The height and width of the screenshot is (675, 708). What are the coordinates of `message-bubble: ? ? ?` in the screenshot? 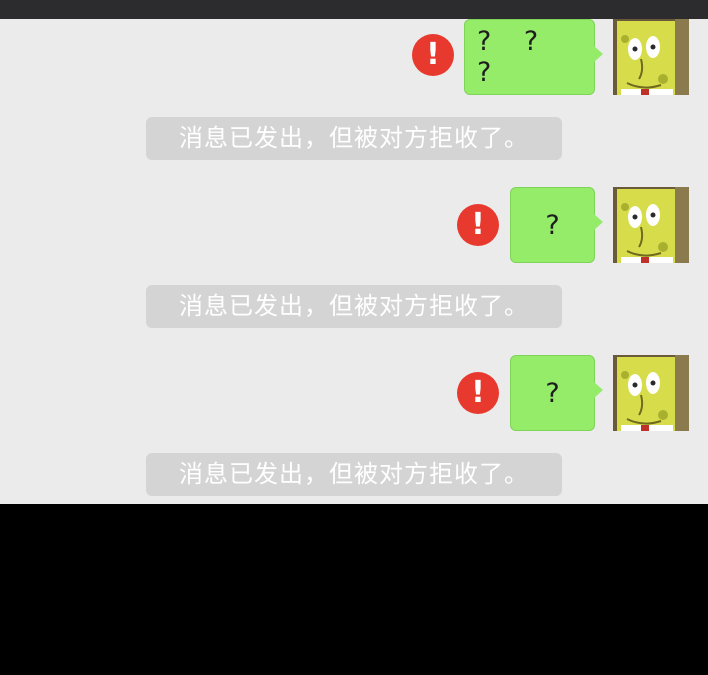 It's located at (533, 57).